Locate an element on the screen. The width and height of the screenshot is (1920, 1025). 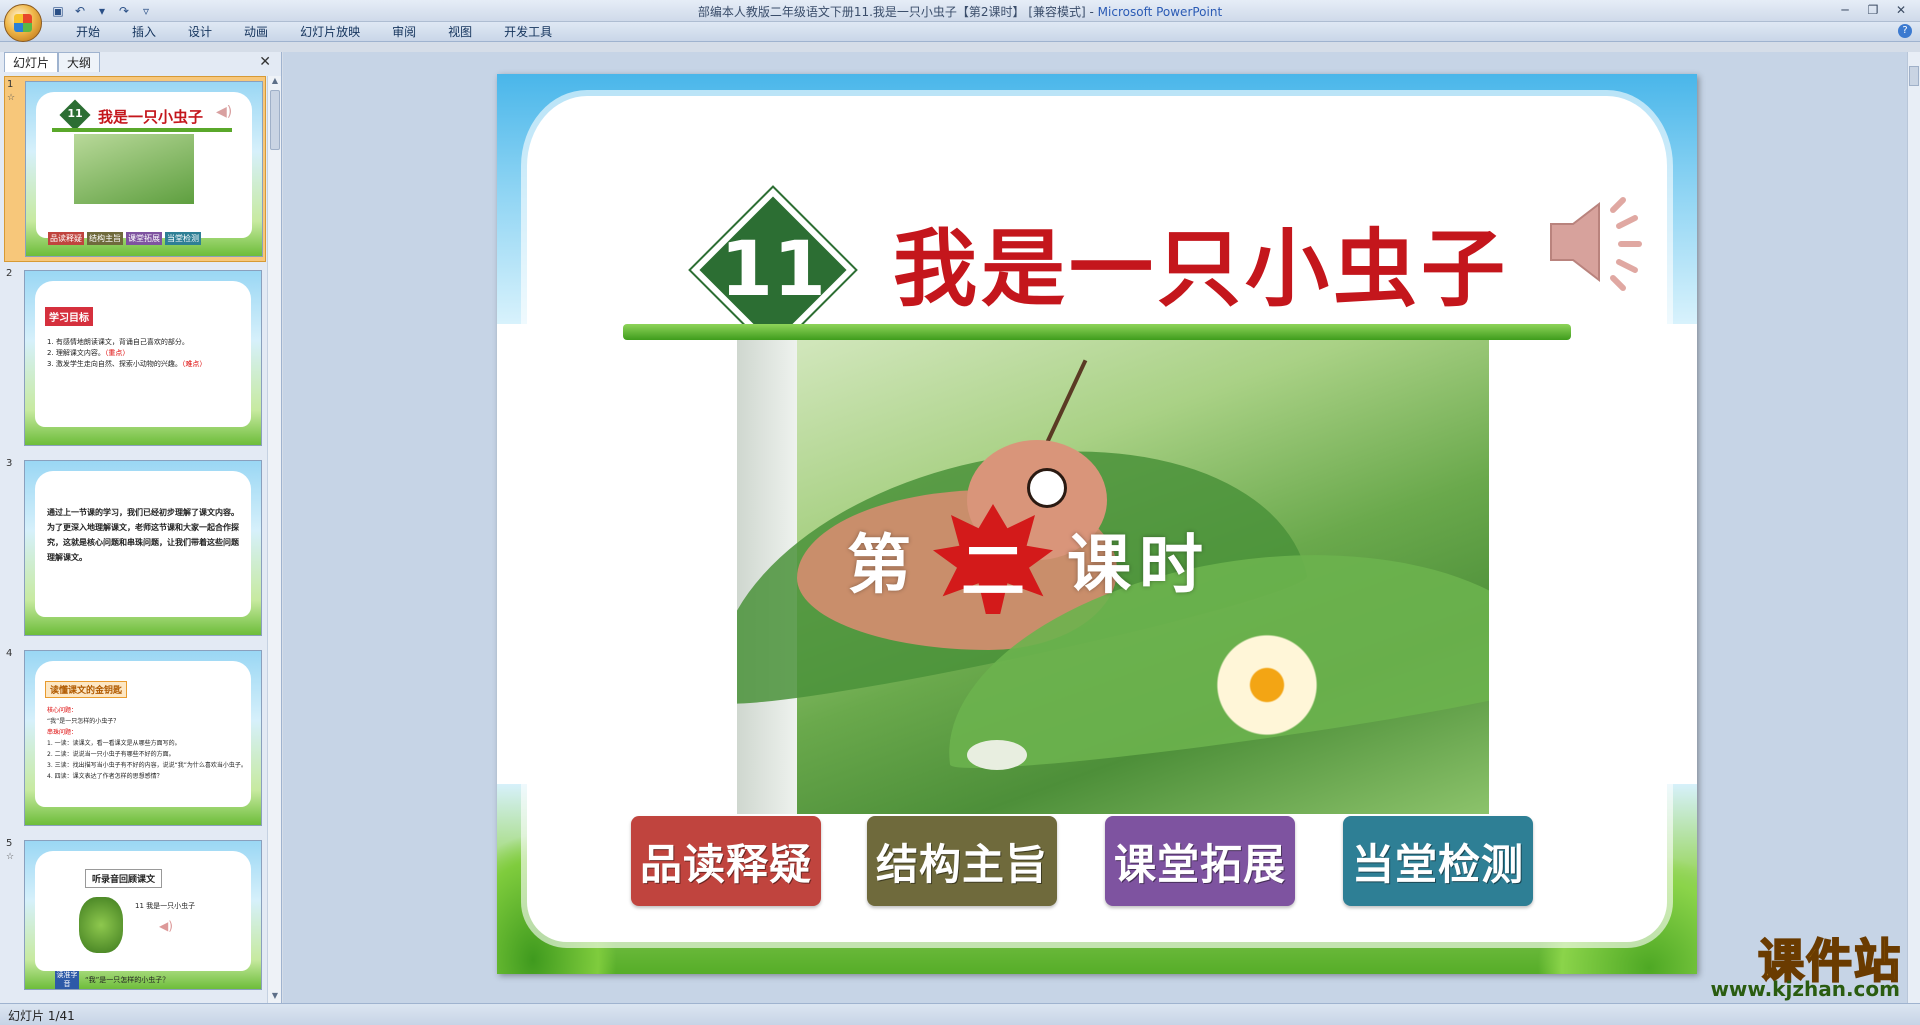
lesson-prefix: 第 is located at coordinates (879, 566).